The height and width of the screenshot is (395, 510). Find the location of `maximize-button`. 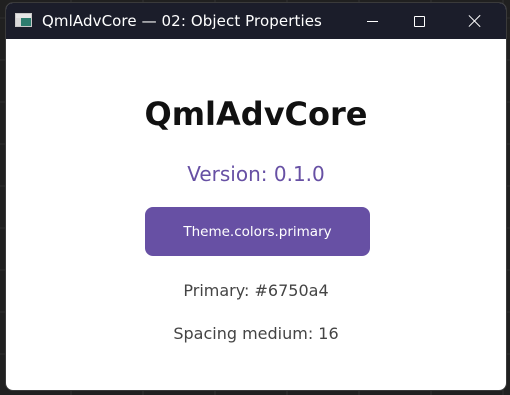

maximize-button is located at coordinates (419, 21).